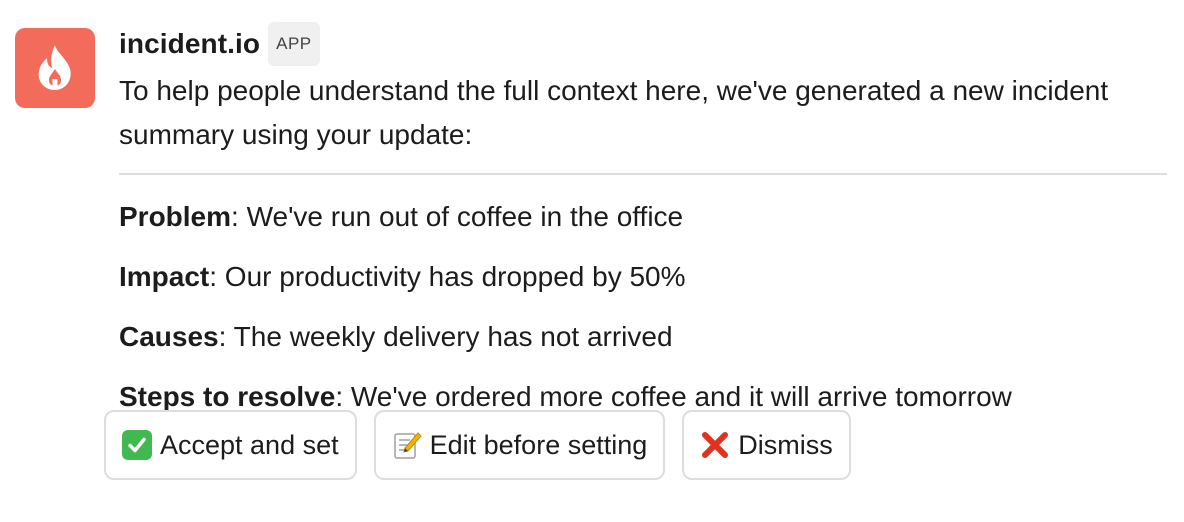 This screenshot has height=522, width=1184. I want to click on accept-label: Accept and set, so click(249, 444).